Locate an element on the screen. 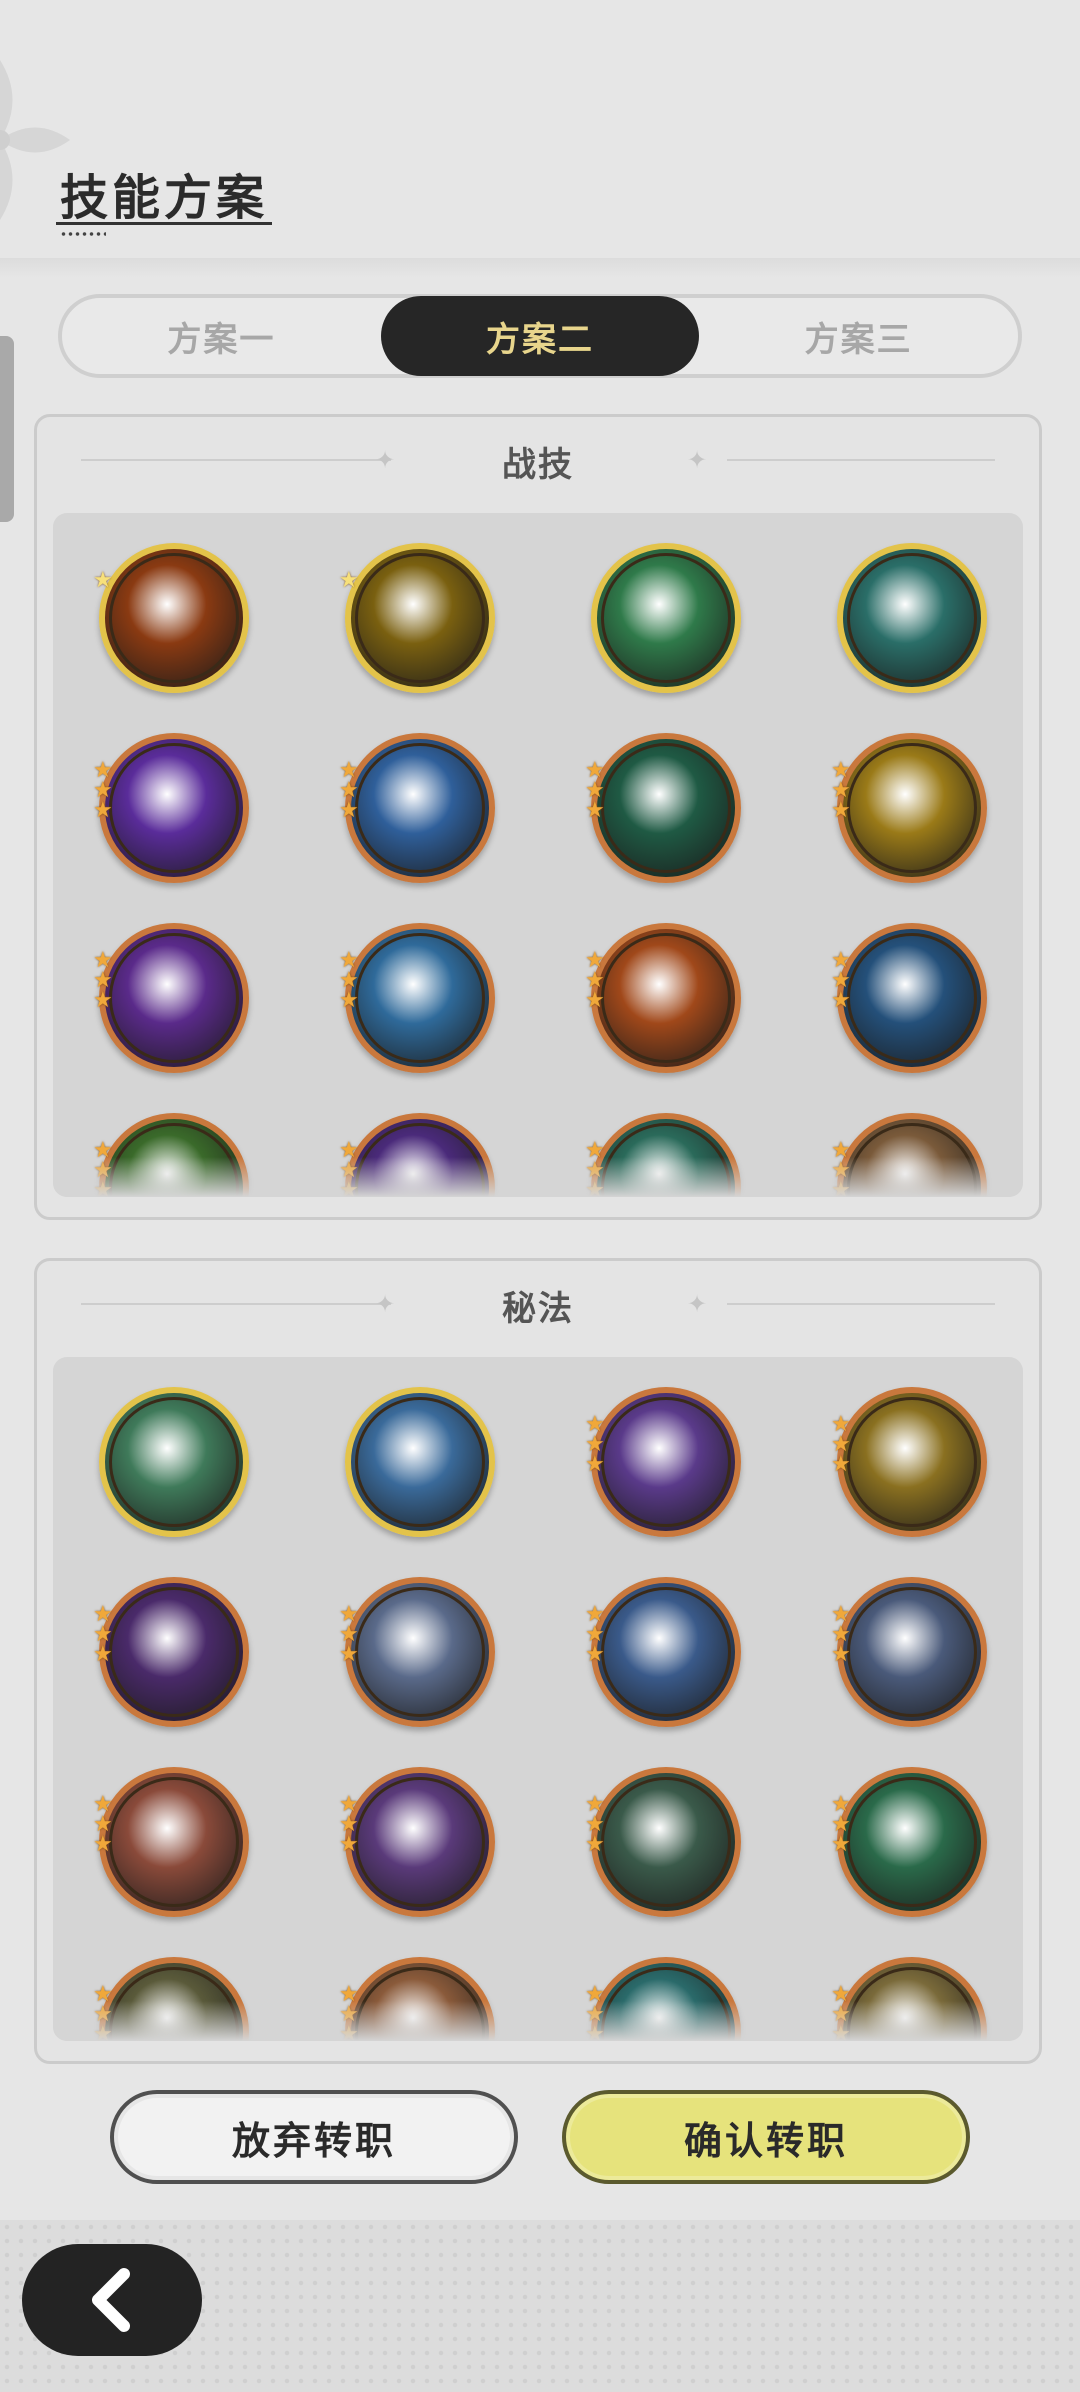 The image size is (1080, 2392). gold-sparkle-icon is located at coordinates (912, 808).